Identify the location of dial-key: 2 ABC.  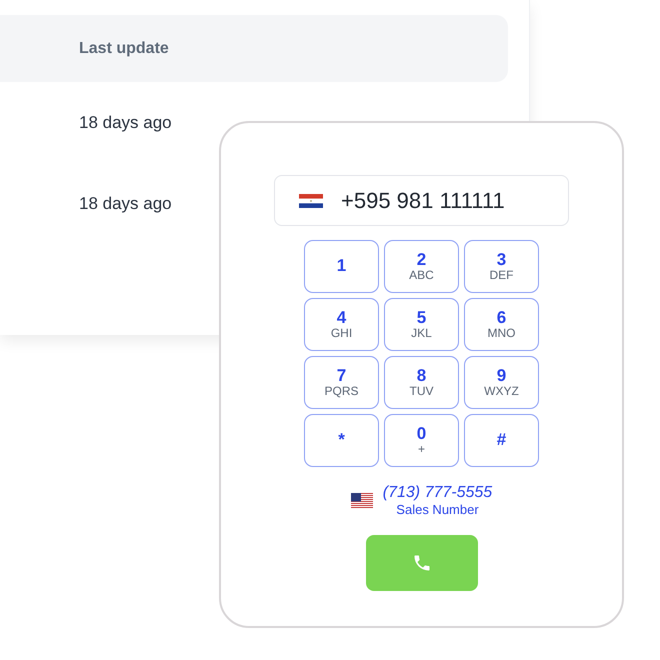
(421, 266).